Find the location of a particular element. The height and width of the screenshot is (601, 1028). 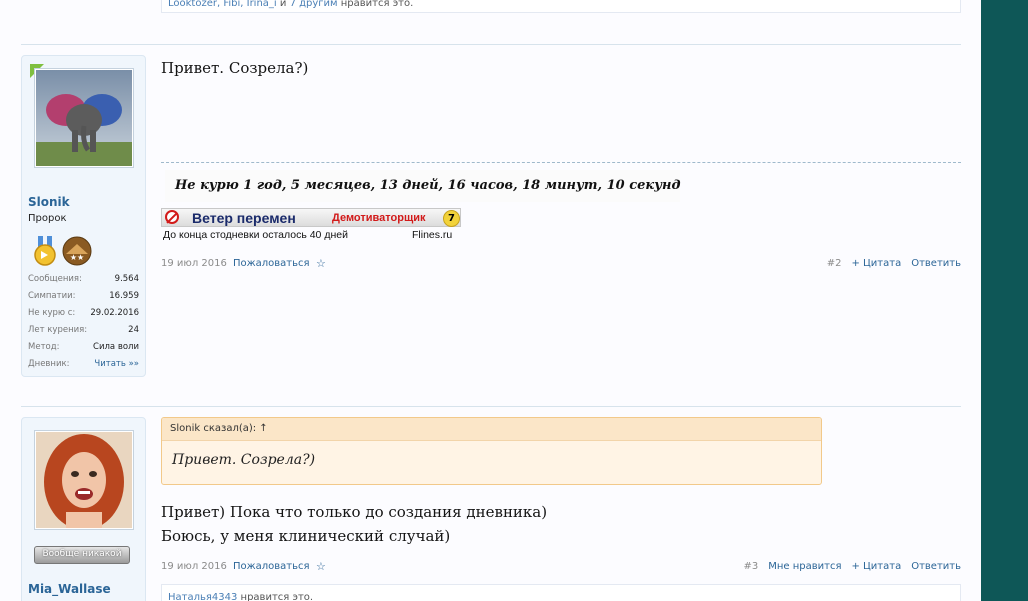

stat-key: Лет курения: is located at coordinates (58, 329).